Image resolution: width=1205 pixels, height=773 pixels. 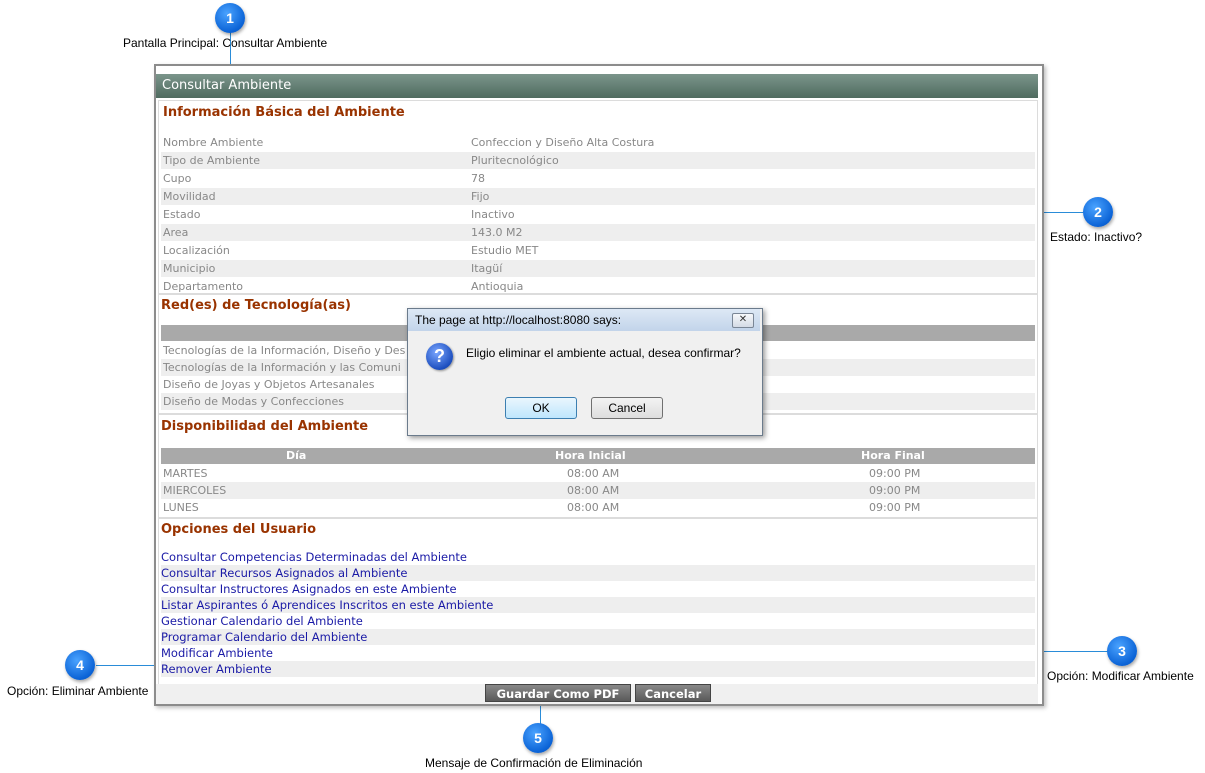 I want to click on header-hora-final: Hora Final, so click(x=893, y=455).